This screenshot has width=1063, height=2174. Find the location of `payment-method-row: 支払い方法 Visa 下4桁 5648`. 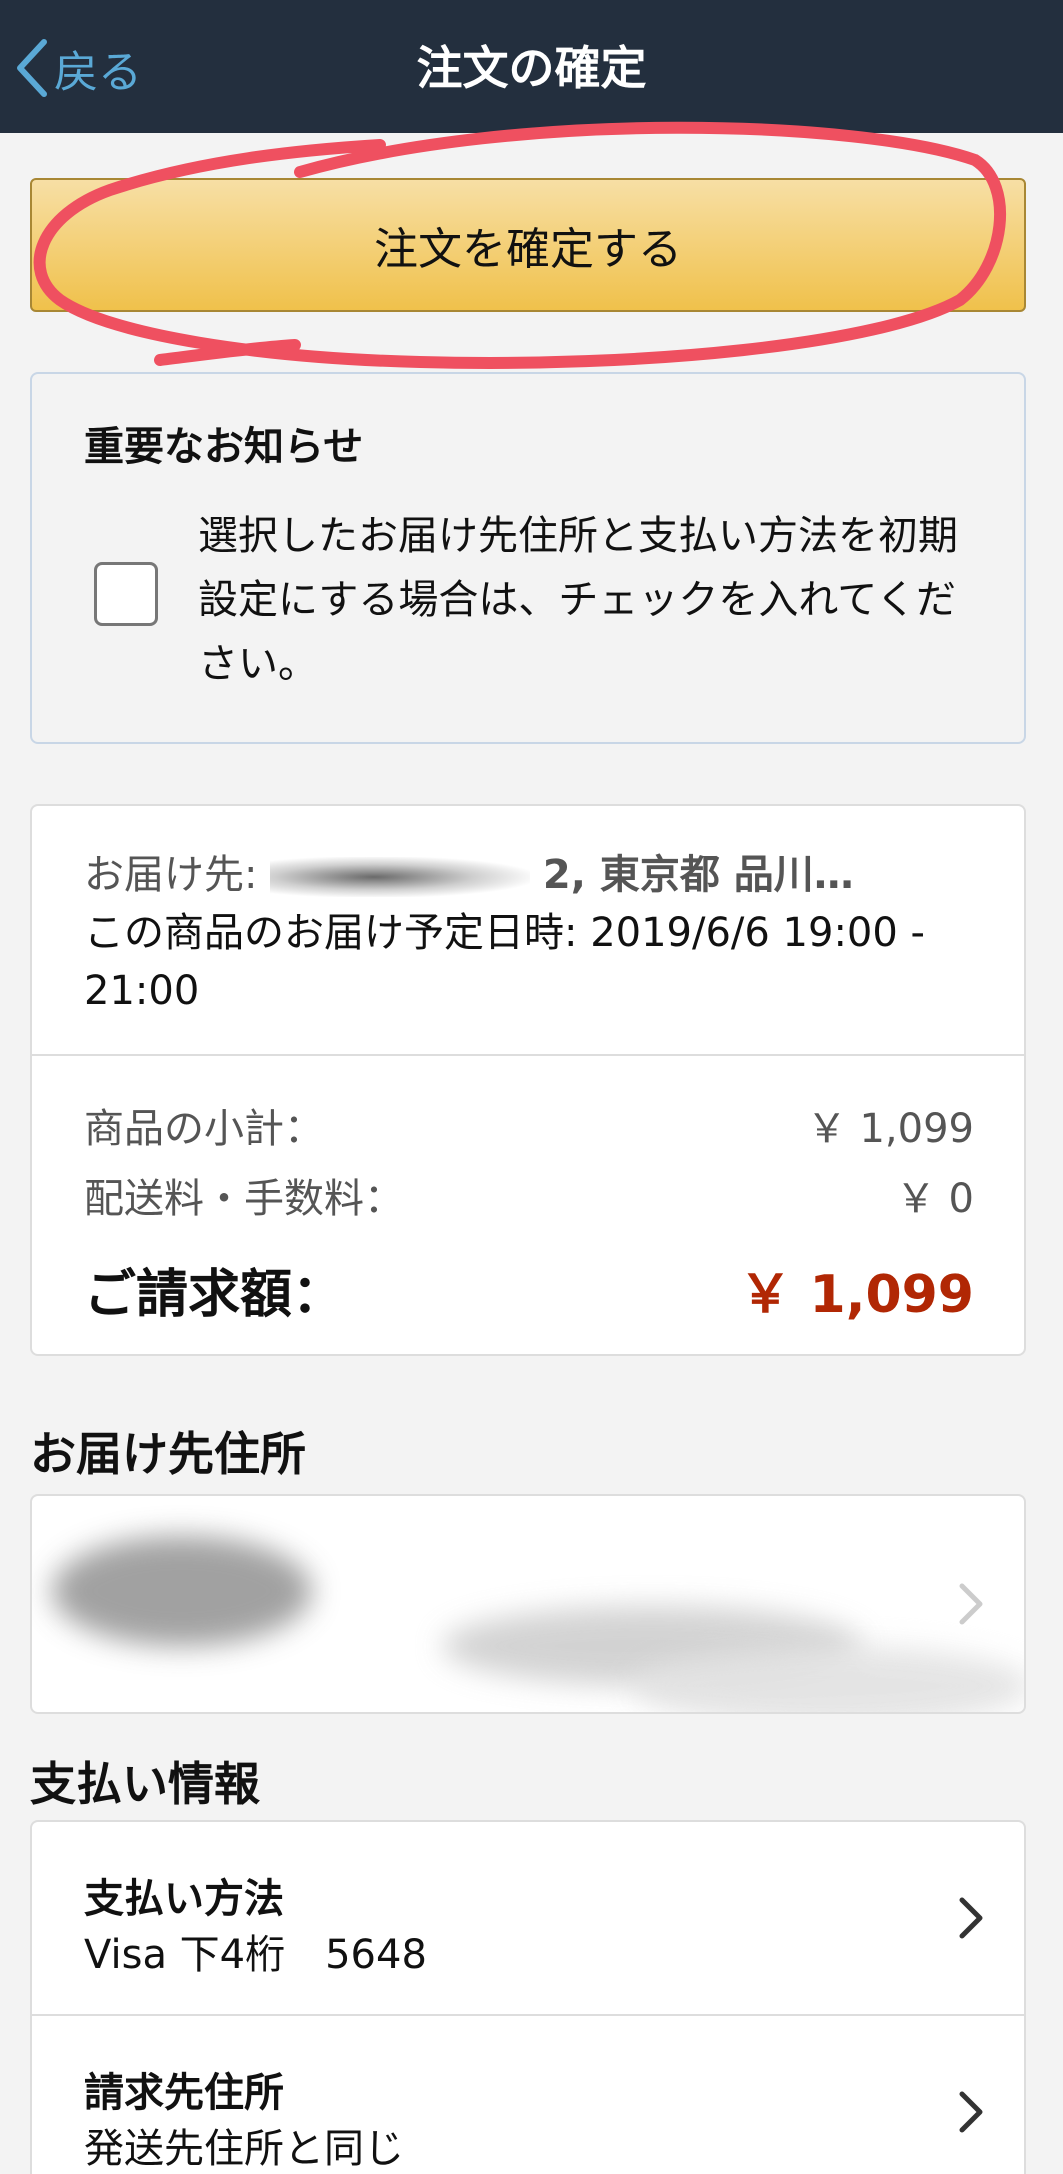

payment-method-row: 支払い方法 Visa 下4桁 5648 is located at coordinates (528, 1918).